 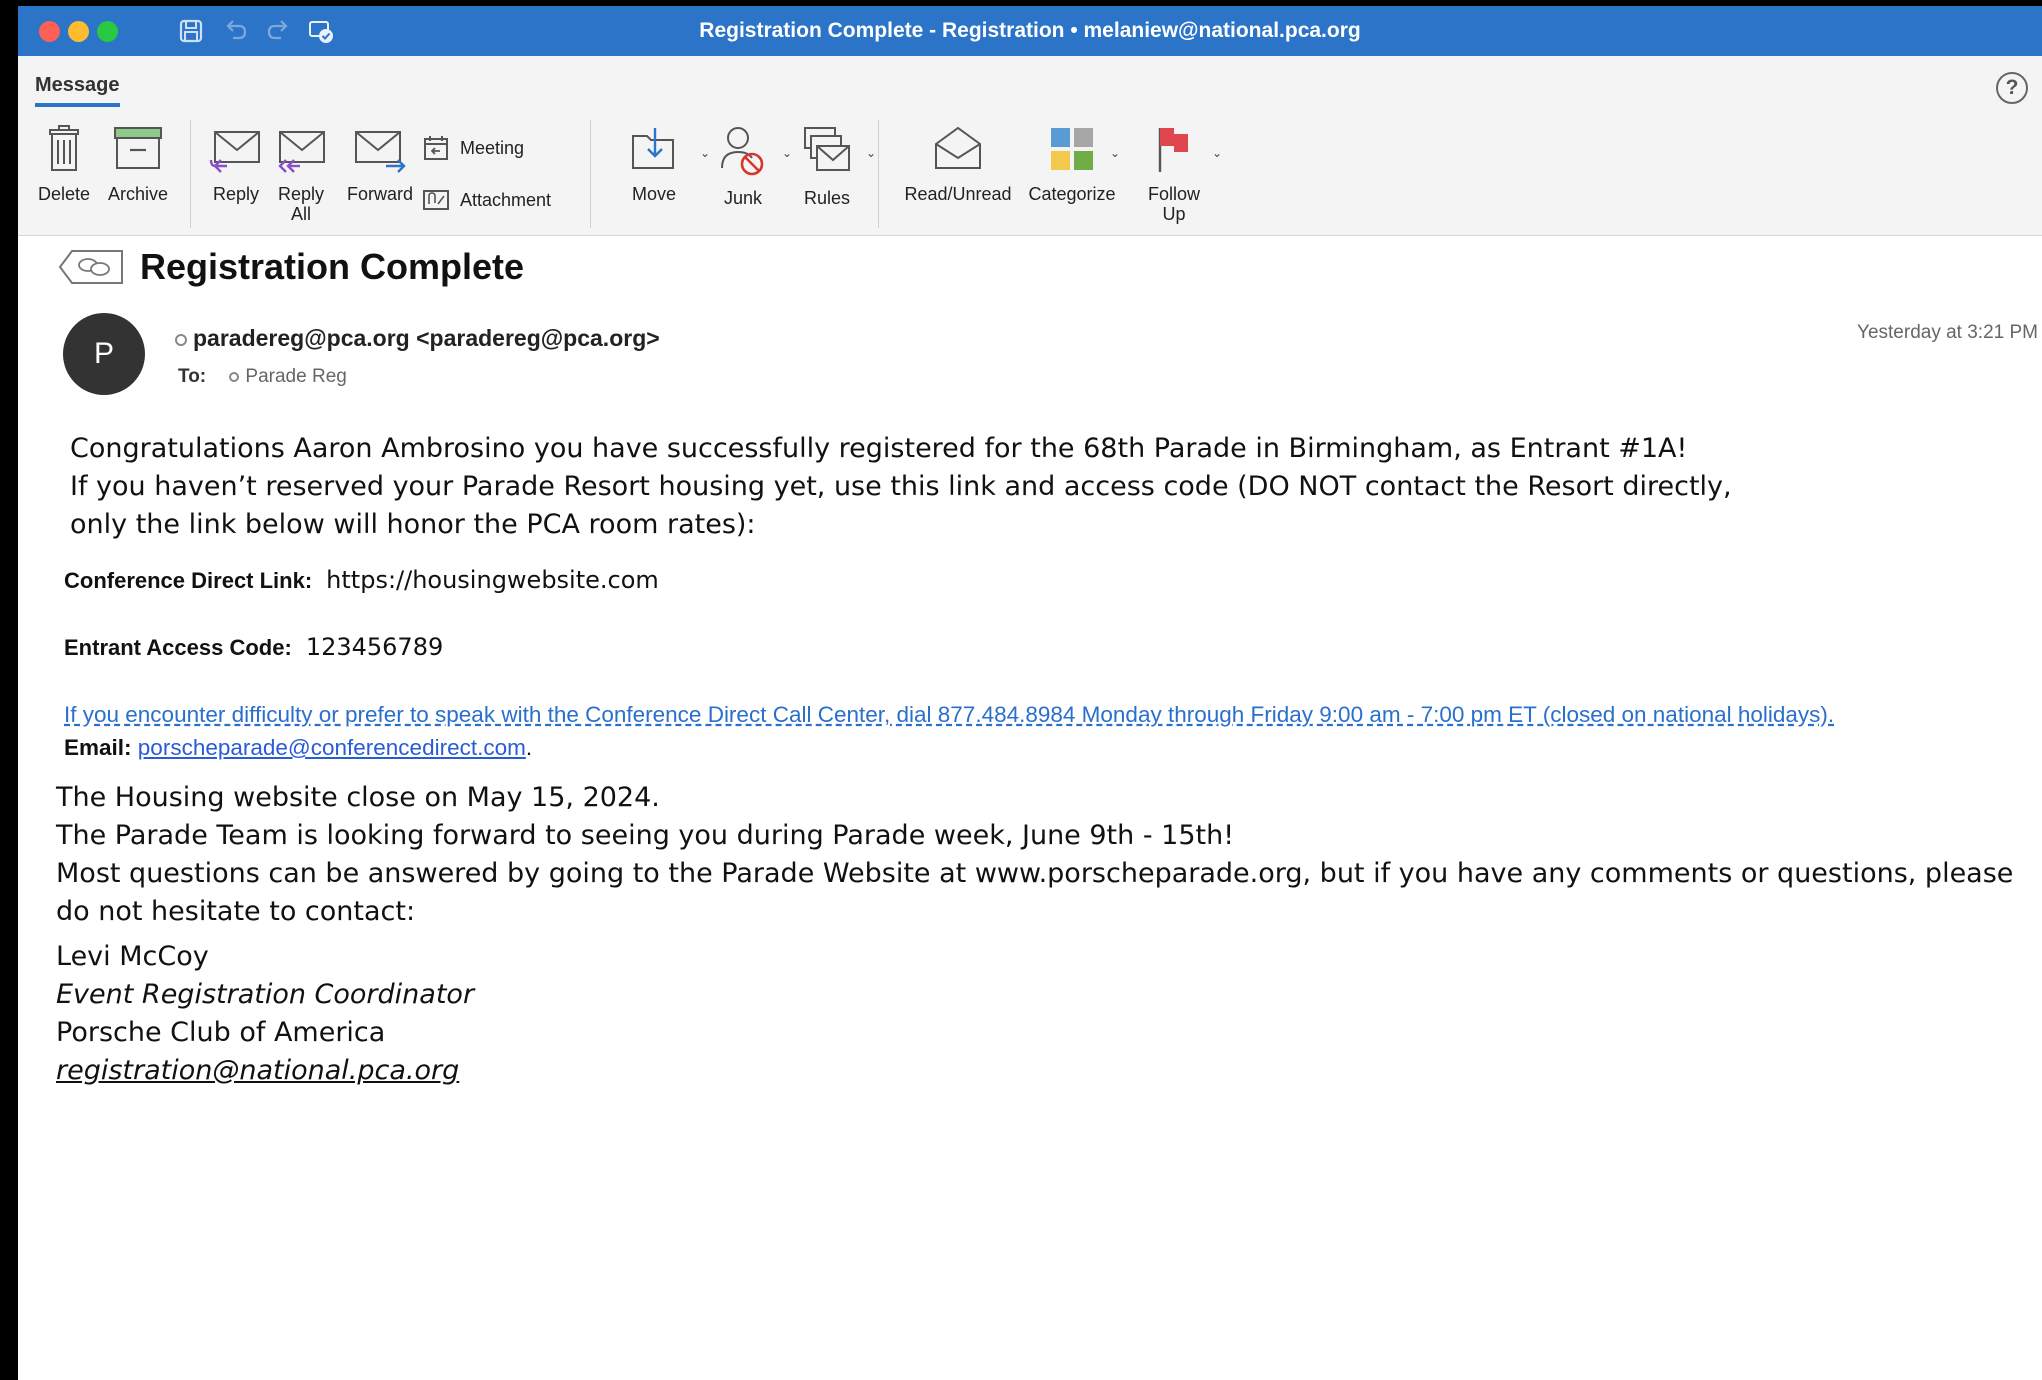 What do you see at coordinates (426, 338) in the screenshot?
I see `sender-address: paradereg@pca.org <paradereg@pca.org>` at bounding box center [426, 338].